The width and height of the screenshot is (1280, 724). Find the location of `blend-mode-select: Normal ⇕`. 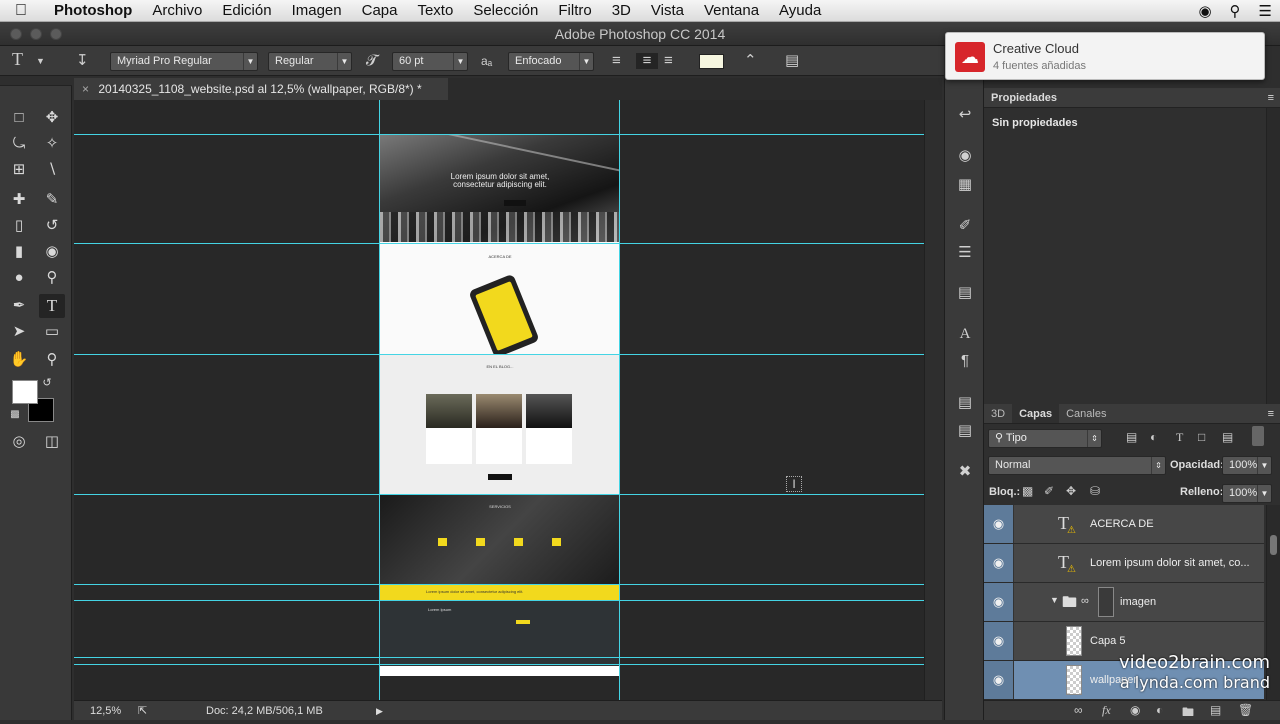

blend-mode-select: Normal ⇕ is located at coordinates (1077, 465).